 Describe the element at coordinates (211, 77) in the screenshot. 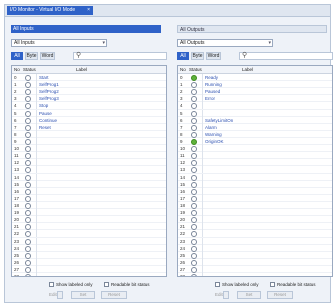

I see `row-label: Ready` at that location.